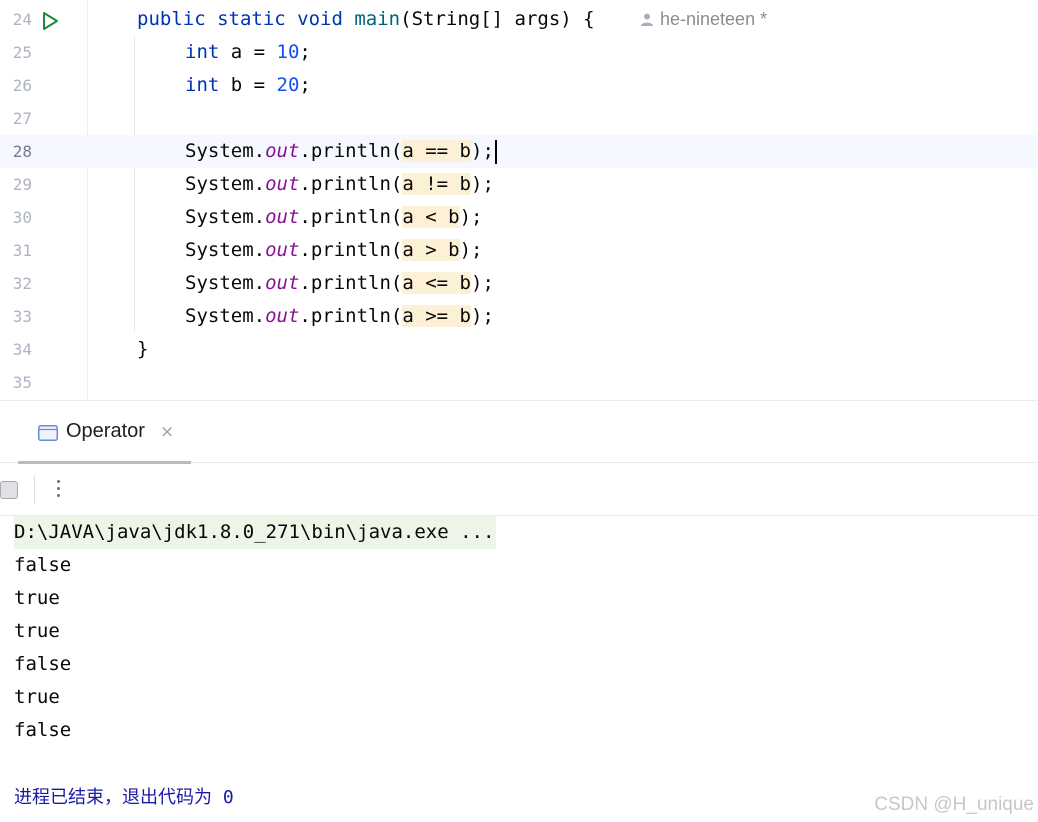  What do you see at coordinates (22, 19) in the screenshot?
I see `line-number: 24` at bounding box center [22, 19].